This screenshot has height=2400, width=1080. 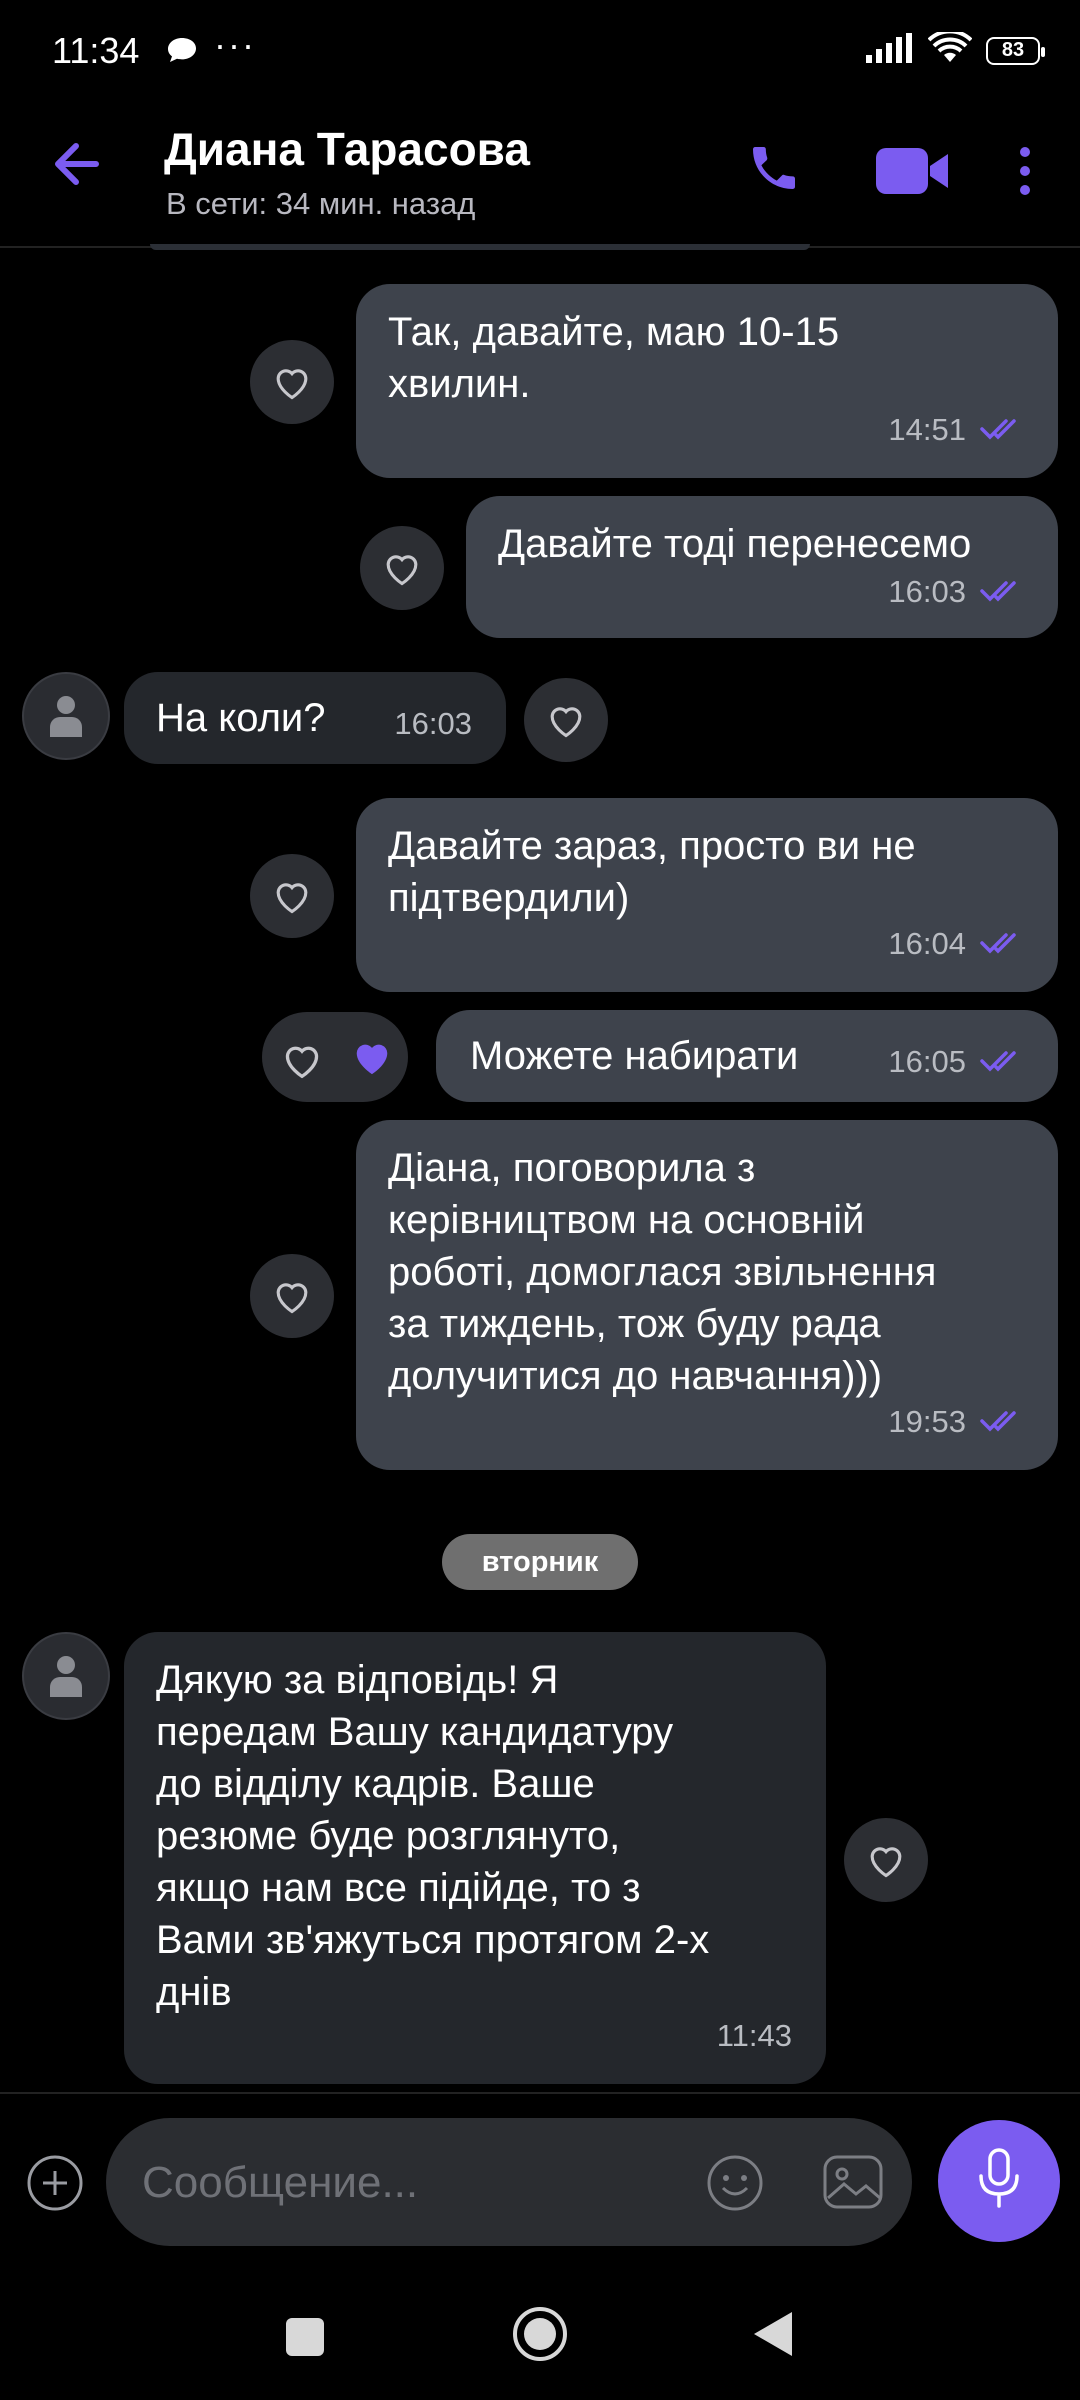 What do you see at coordinates (398, 1888) in the screenshot?
I see `message-text-line: якщо нам все підійде, то з` at bounding box center [398, 1888].